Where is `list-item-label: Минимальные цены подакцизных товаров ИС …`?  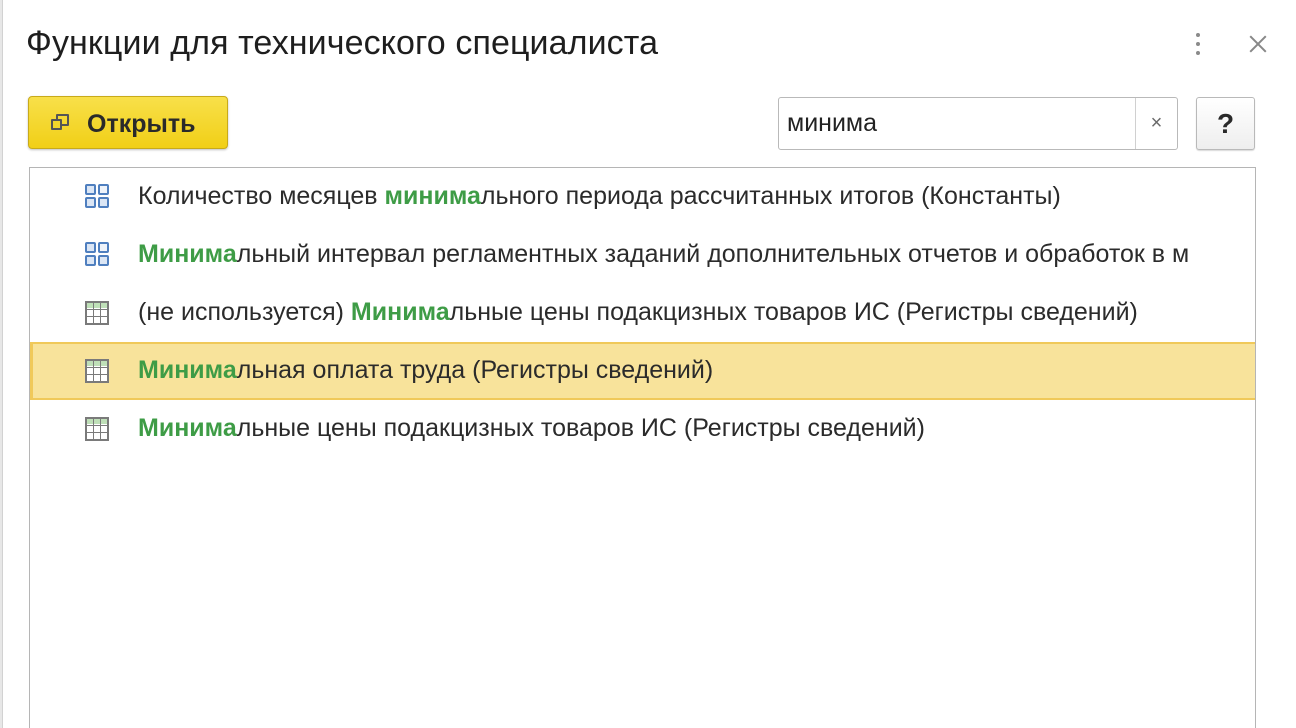
list-item-label: Минимальные цены подакцизных товаров ИС … is located at coordinates (531, 428).